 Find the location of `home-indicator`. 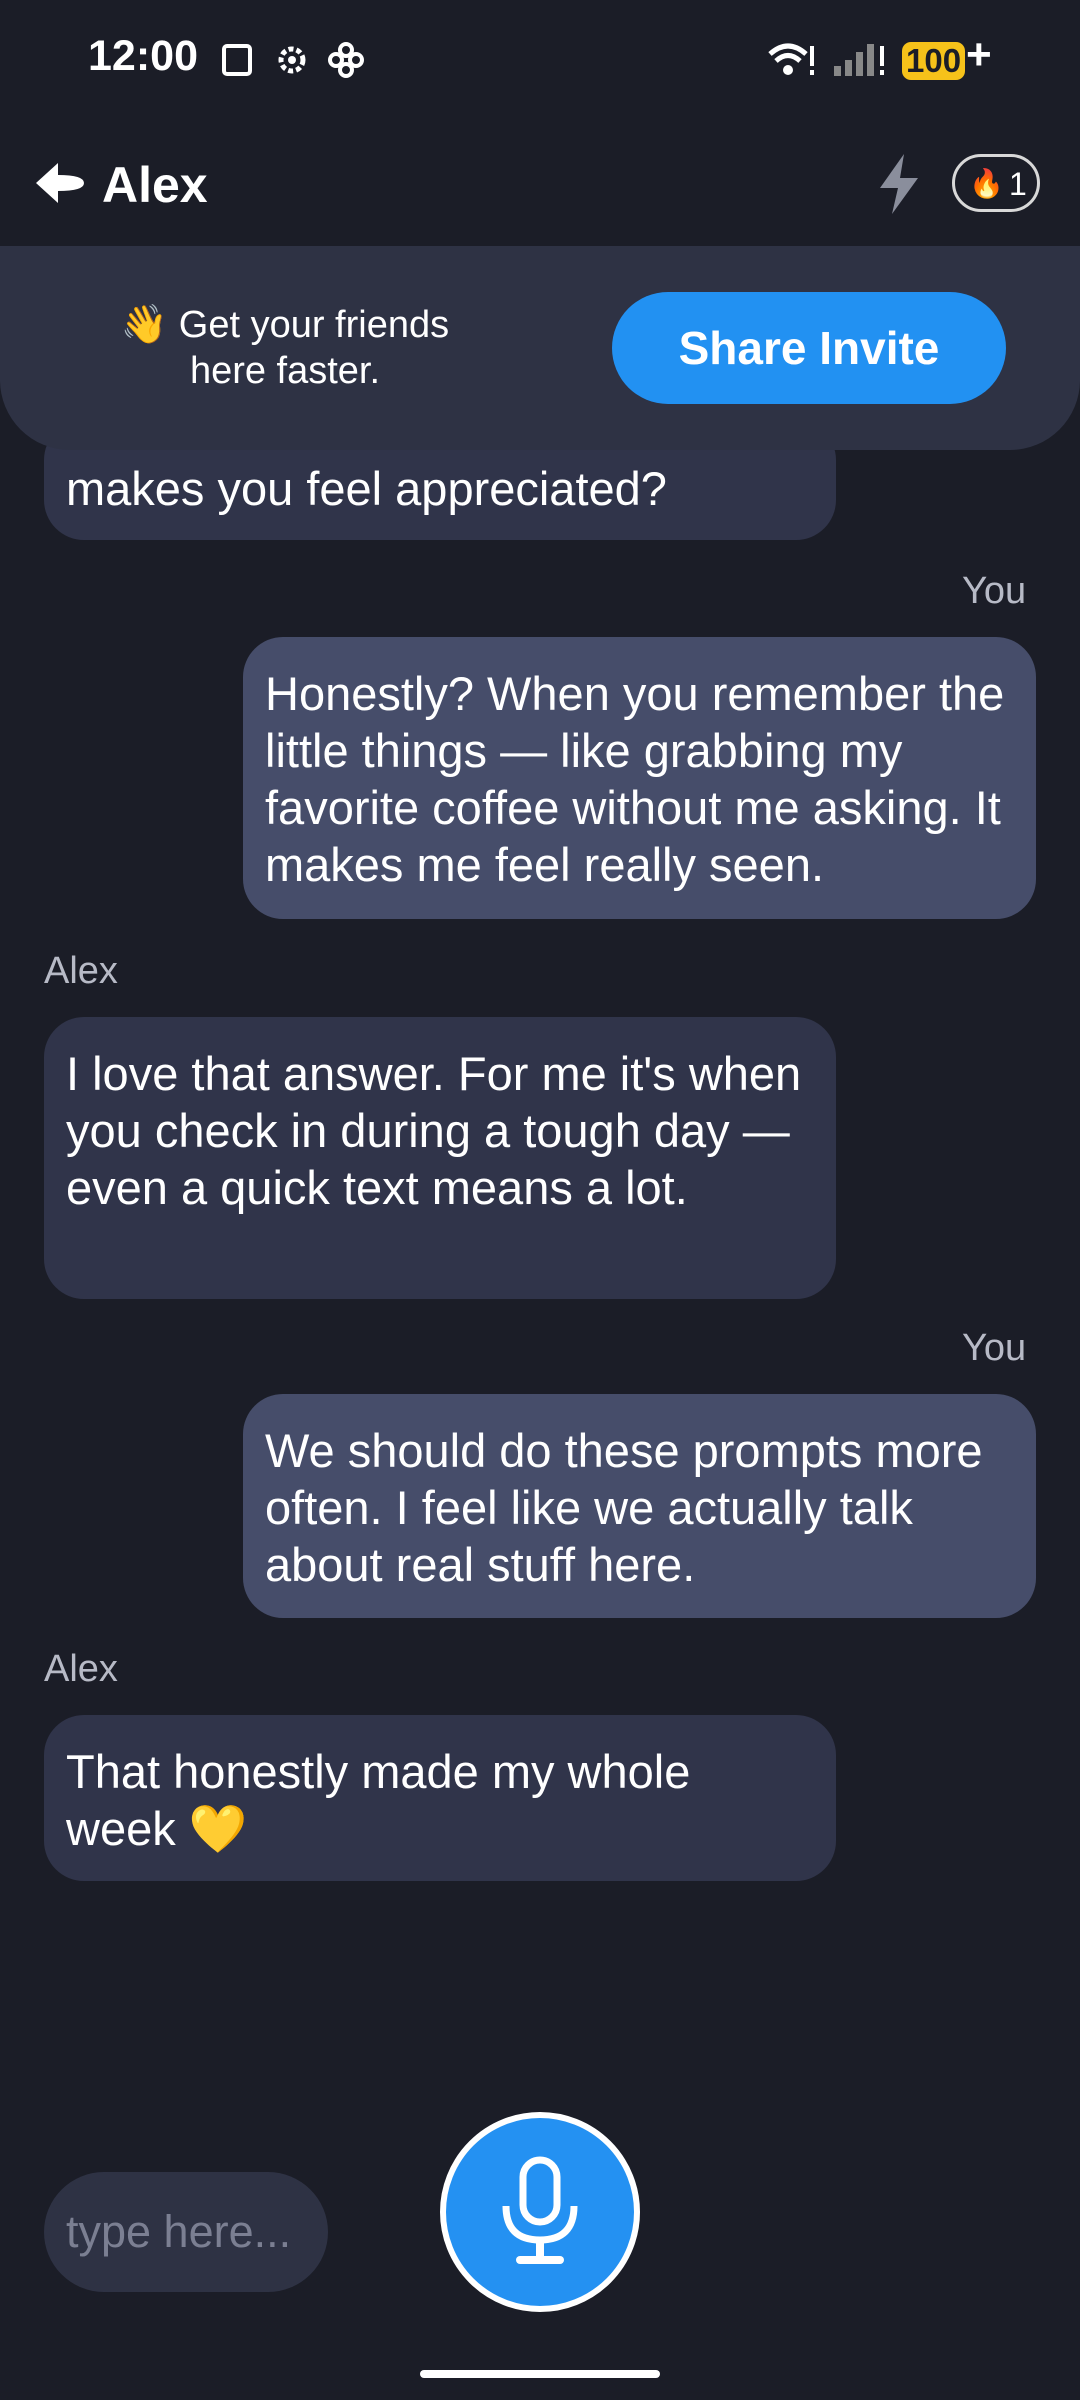

home-indicator is located at coordinates (540, 2374).